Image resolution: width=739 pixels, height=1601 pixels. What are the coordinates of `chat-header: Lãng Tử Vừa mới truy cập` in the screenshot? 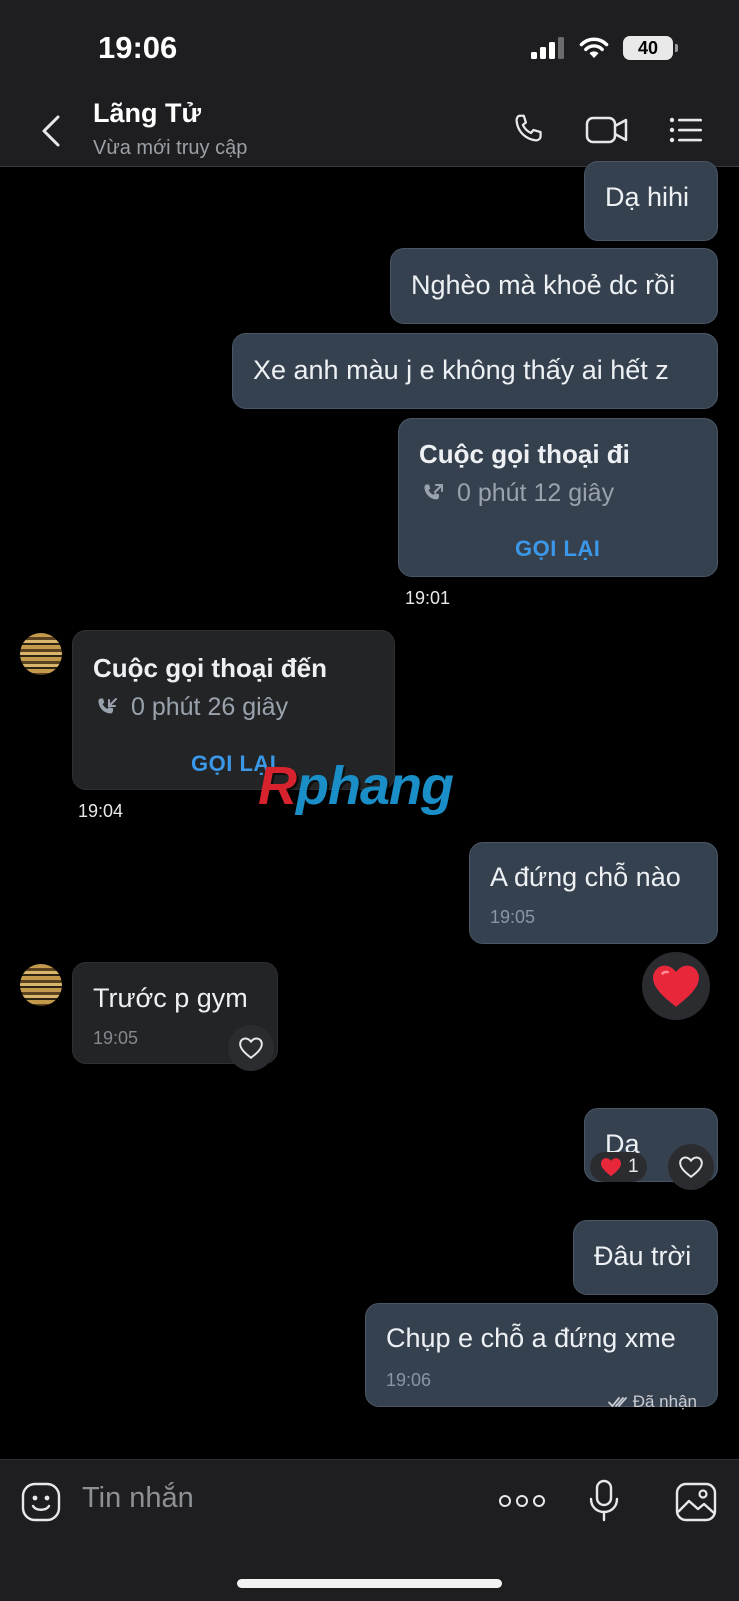 It's located at (369, 131).